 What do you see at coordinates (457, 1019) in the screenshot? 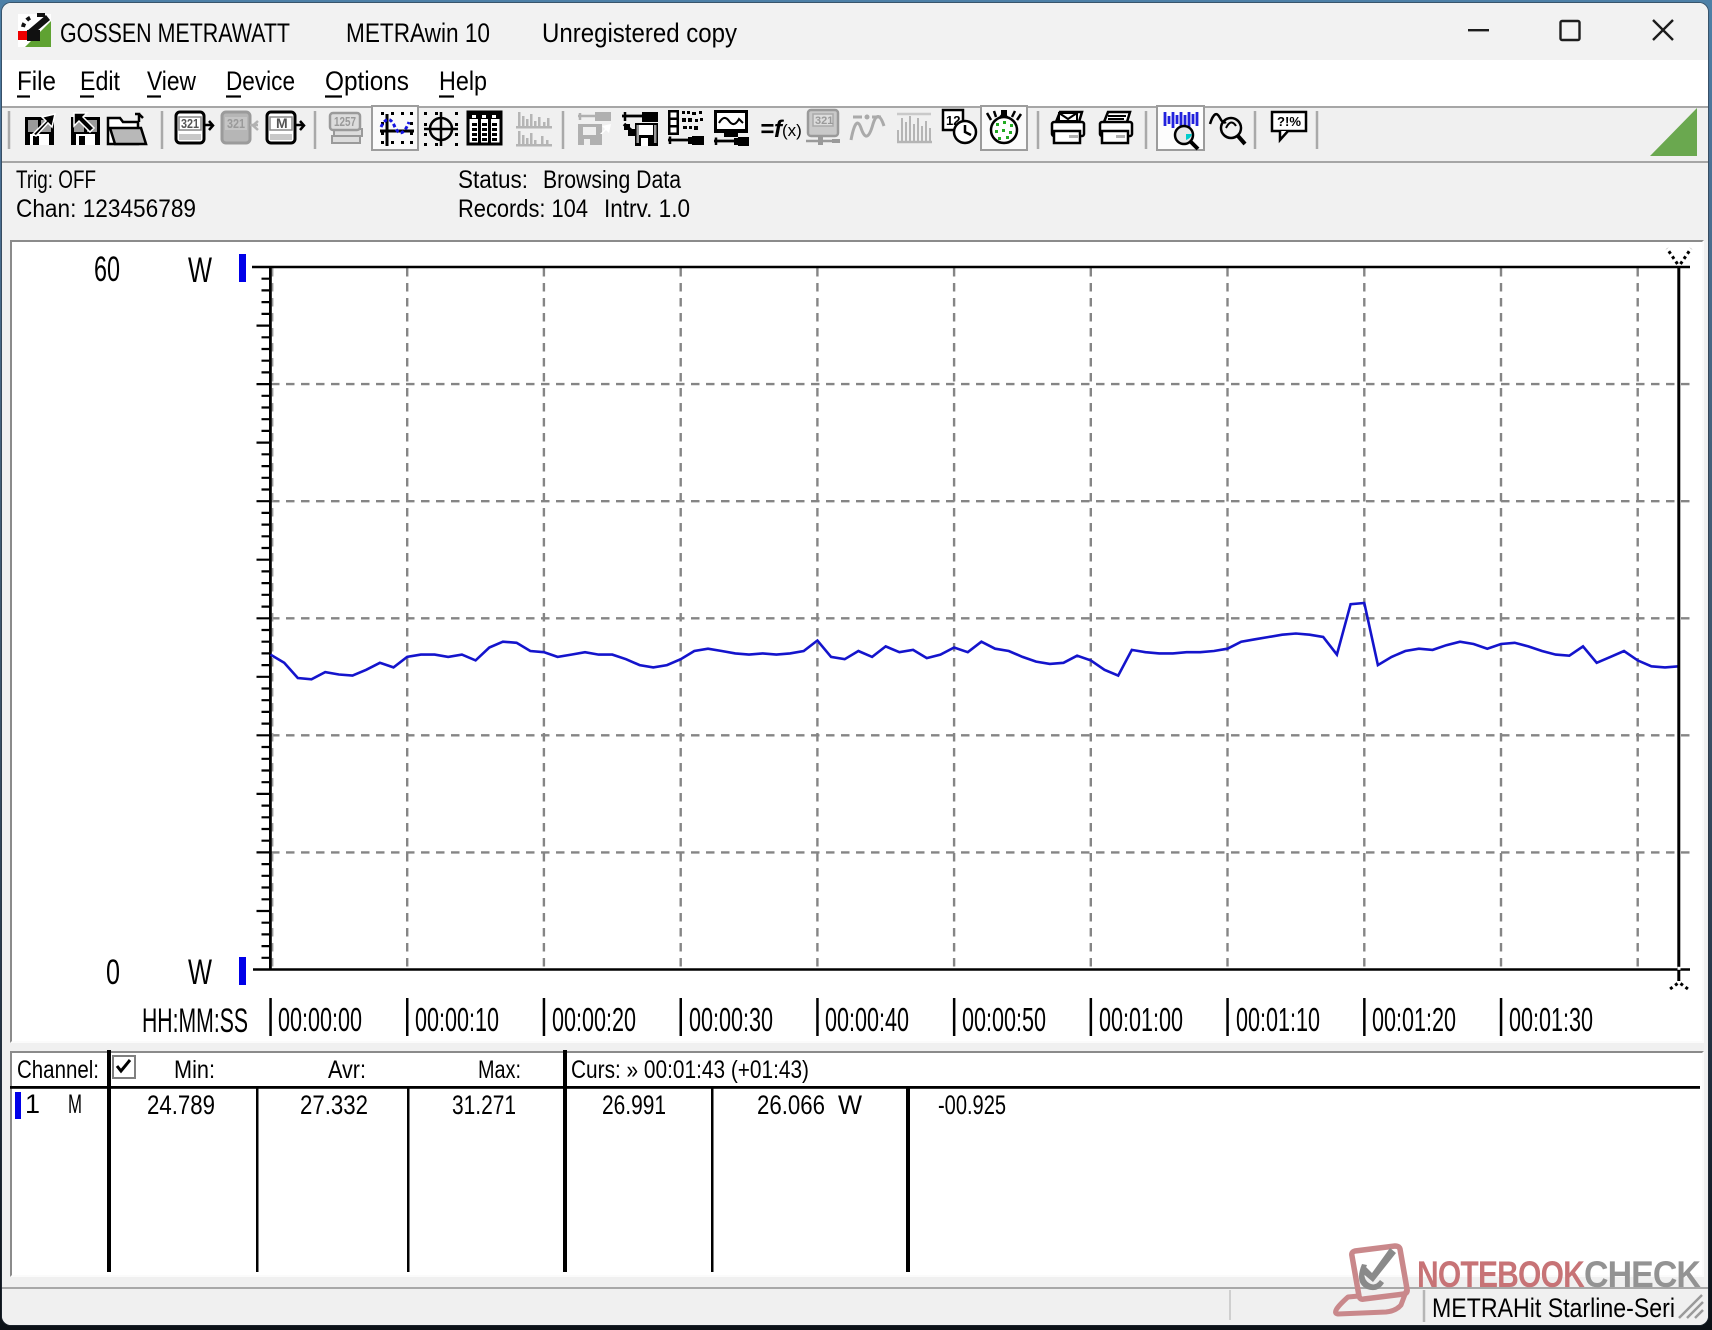
I see `svg-text: 00:00:10` at bounding box center [457, 1019].